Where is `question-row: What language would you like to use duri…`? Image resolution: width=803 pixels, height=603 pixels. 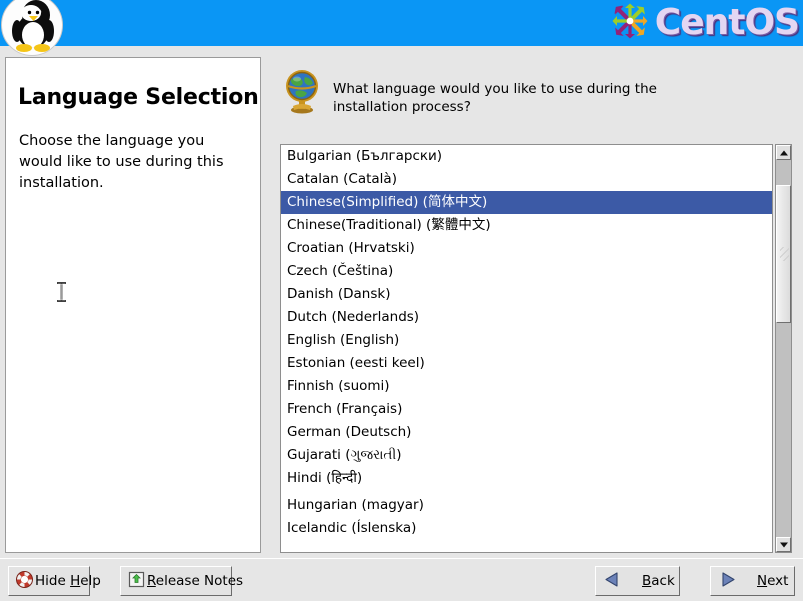
question-row: What language would you like to use duri… is located at coordinates (533, 92).